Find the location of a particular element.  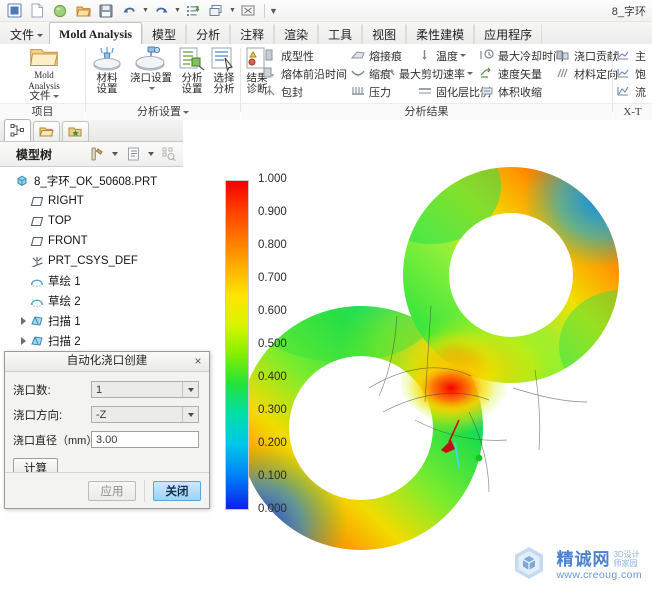

result-max-cooling-time: 最大冷却时间 is located at coordinates (522, 55).